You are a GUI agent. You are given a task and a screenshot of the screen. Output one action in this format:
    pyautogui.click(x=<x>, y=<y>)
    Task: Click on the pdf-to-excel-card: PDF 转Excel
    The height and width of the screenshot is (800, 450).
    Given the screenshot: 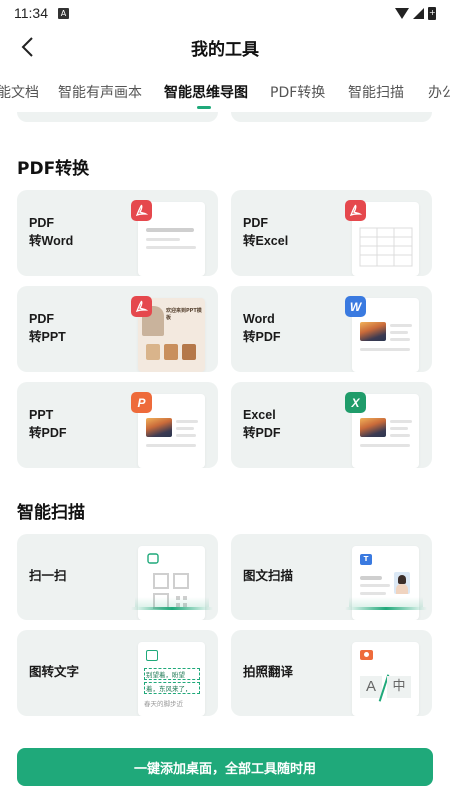 What is the action you would take?
    pyautogui.click(x=331, y=233)
    